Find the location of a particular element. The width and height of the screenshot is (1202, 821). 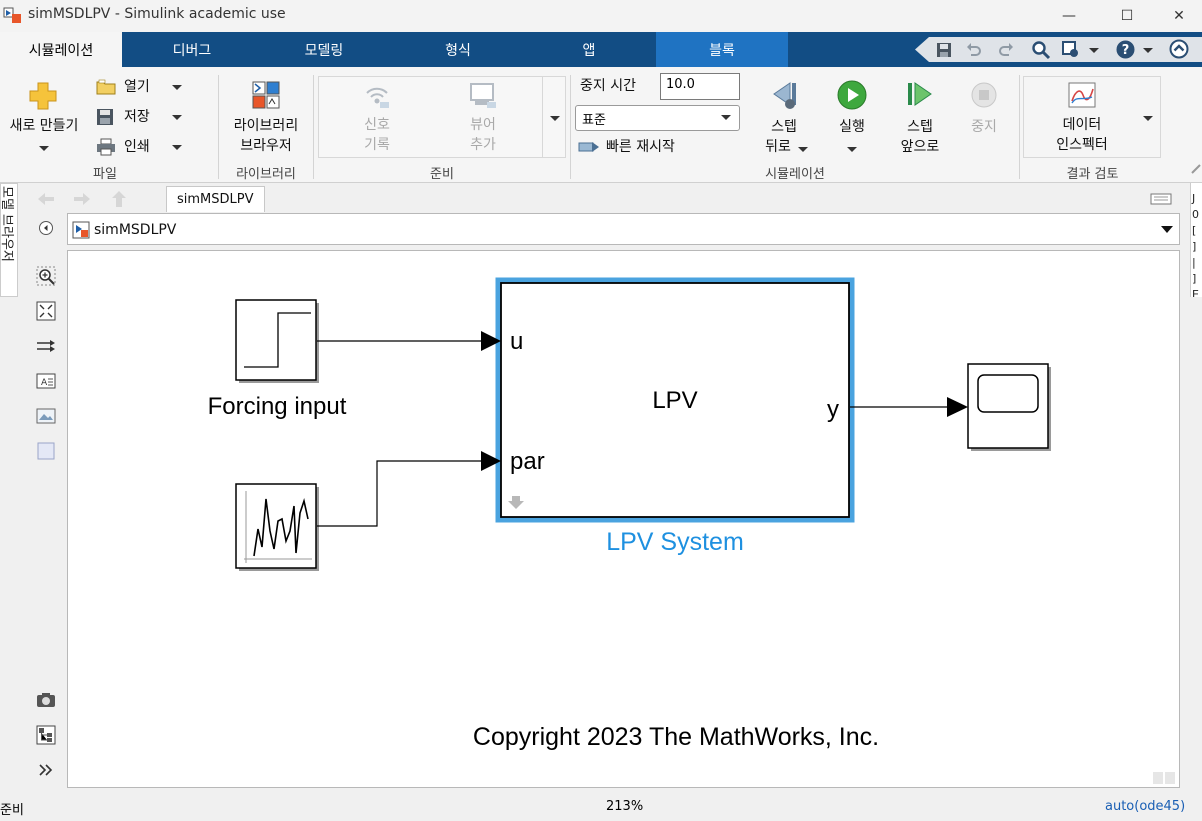

model-tab: simMSDLPV is located at coordinates (215, 199).